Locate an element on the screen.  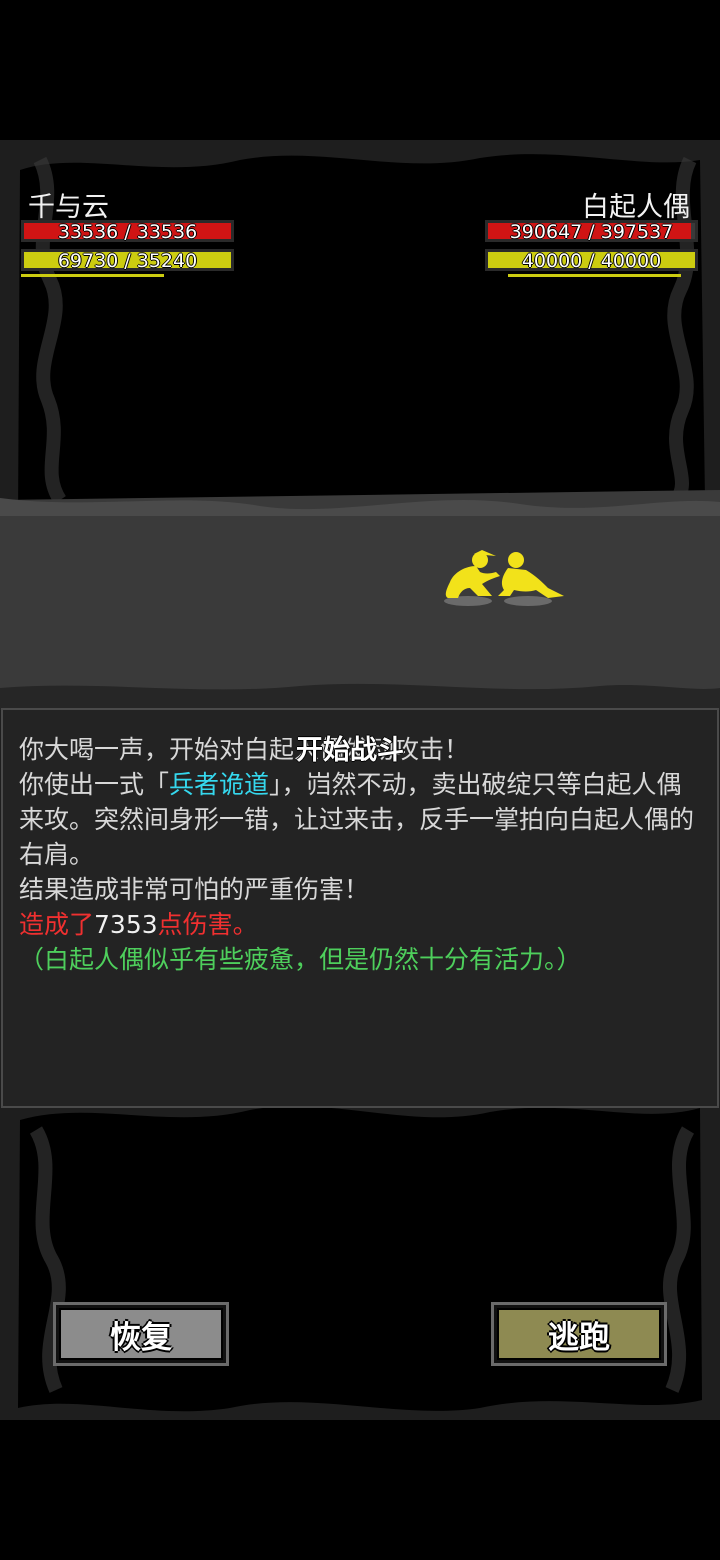
player-name: 千与云 is located at coordinates (68, 207).